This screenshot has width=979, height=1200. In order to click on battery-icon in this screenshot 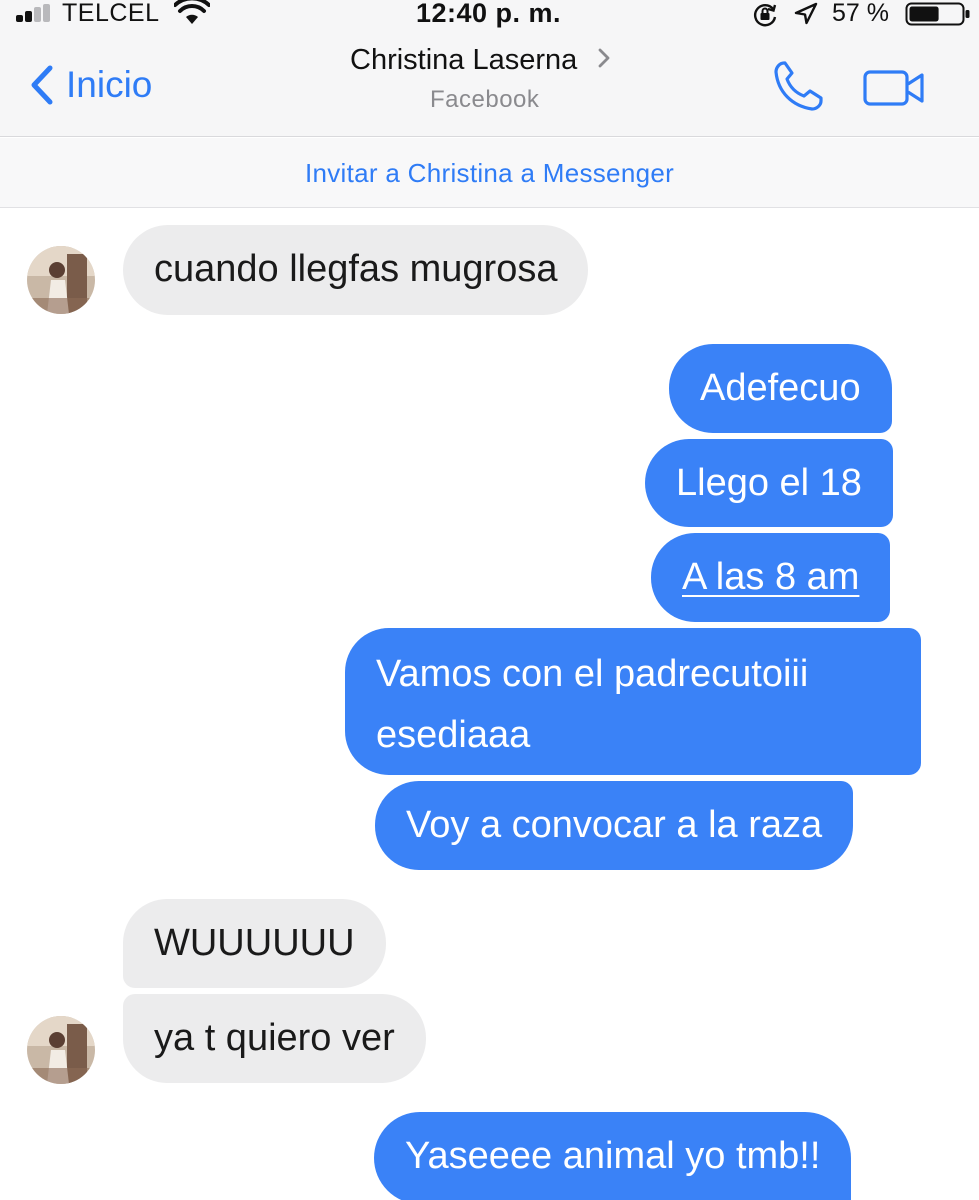, I will do `click(937, 14)`.